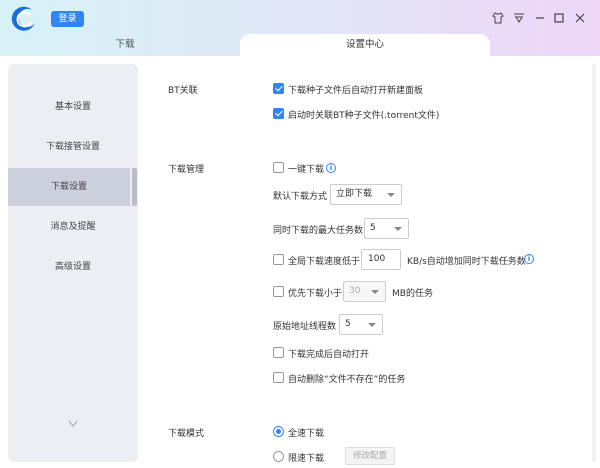 The height and width of the screenshot is (468, 600). What do you see at coordinates (73, 267) in the screenshot?
I see `sidebar-item-advanced: 高级设置` at bounding box center [73, 267].